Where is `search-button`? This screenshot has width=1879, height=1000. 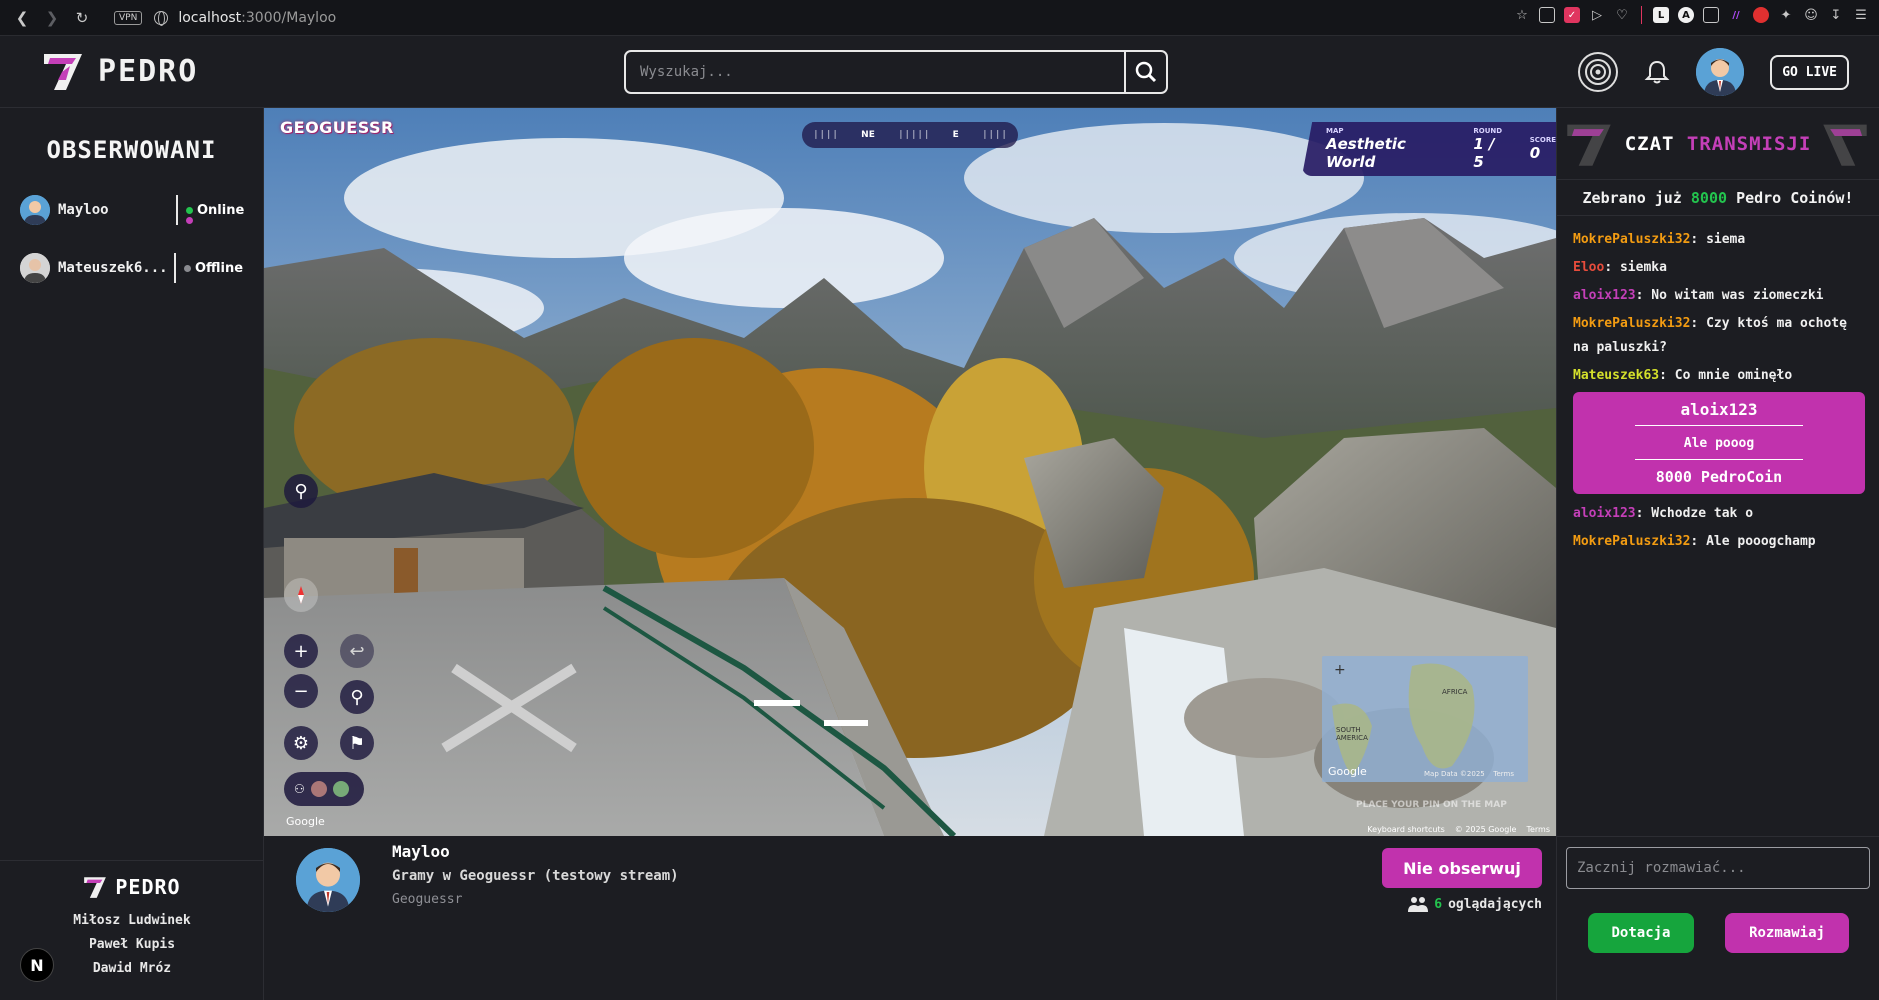 search-button is located at coordinates (1145, 72).